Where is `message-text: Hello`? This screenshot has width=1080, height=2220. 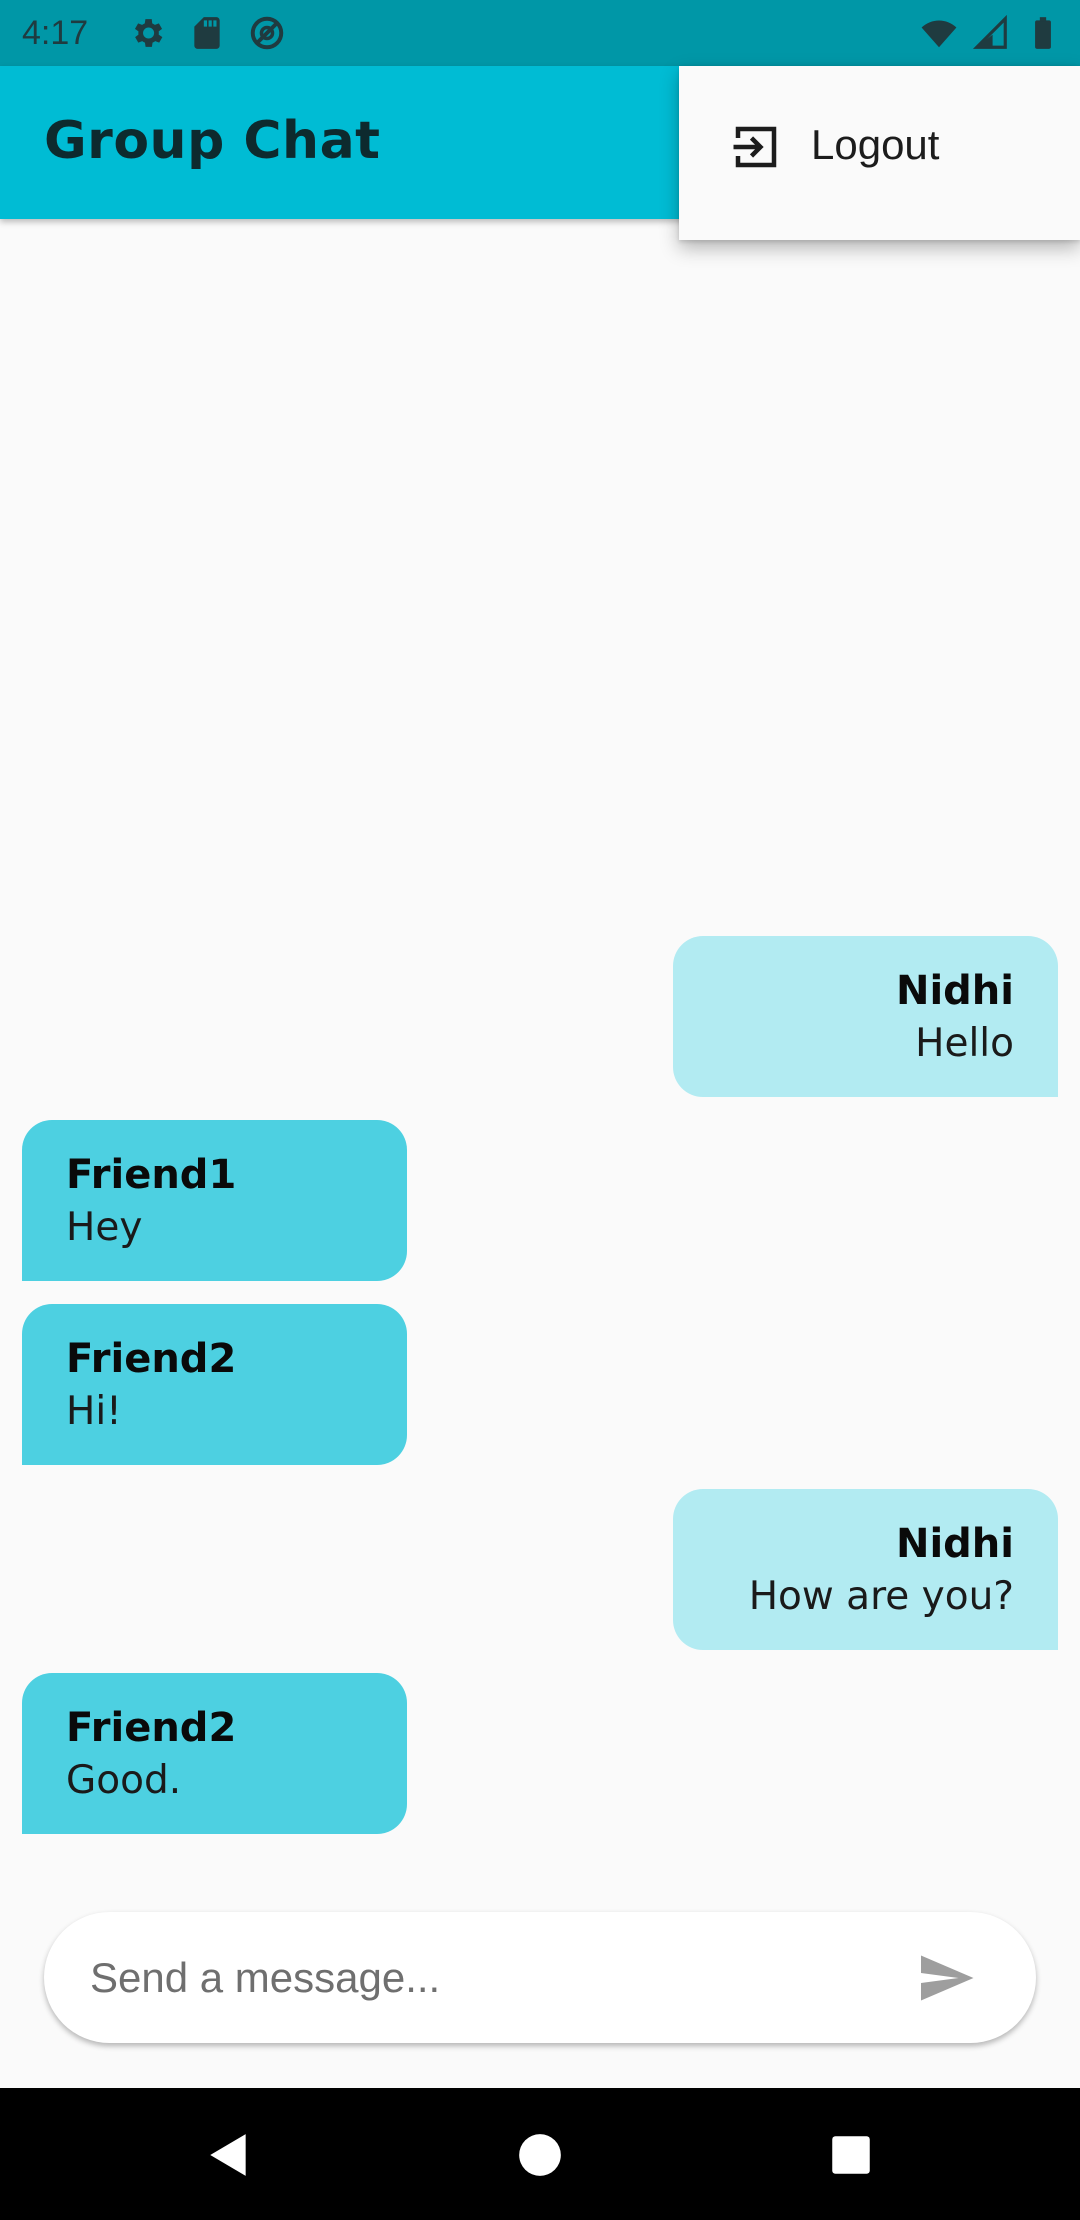 message-text: Hello is located at coordinates (964, 1043).